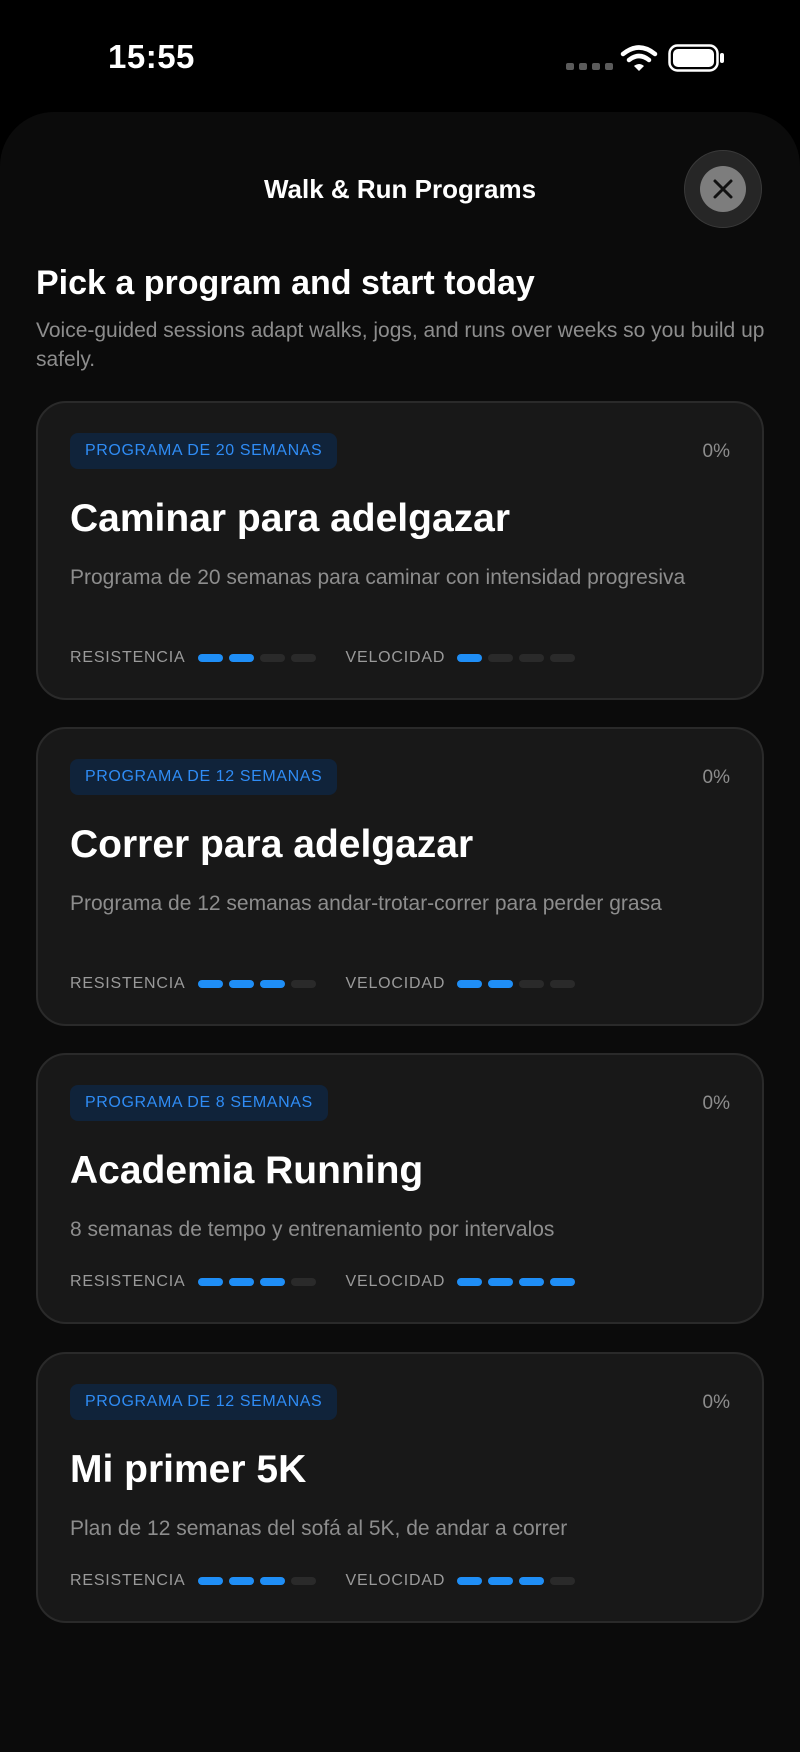  I want to click on status-time: 15:55, so click(151, 56).